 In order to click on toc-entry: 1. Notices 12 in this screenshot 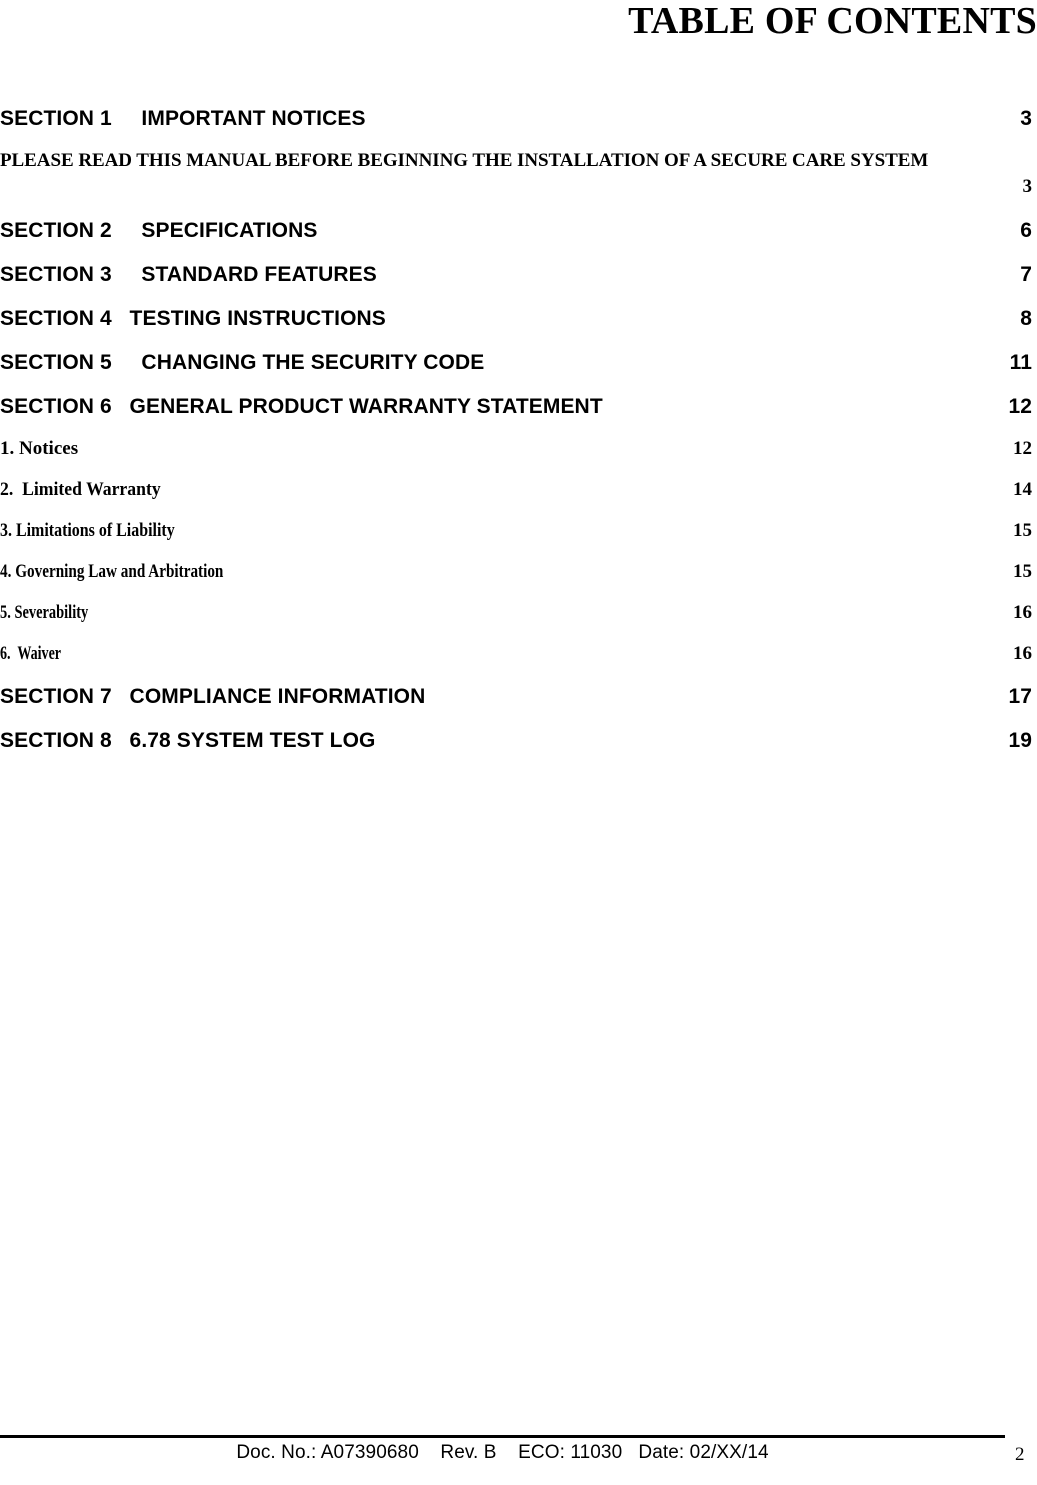, I will do `click(518, 440)`.